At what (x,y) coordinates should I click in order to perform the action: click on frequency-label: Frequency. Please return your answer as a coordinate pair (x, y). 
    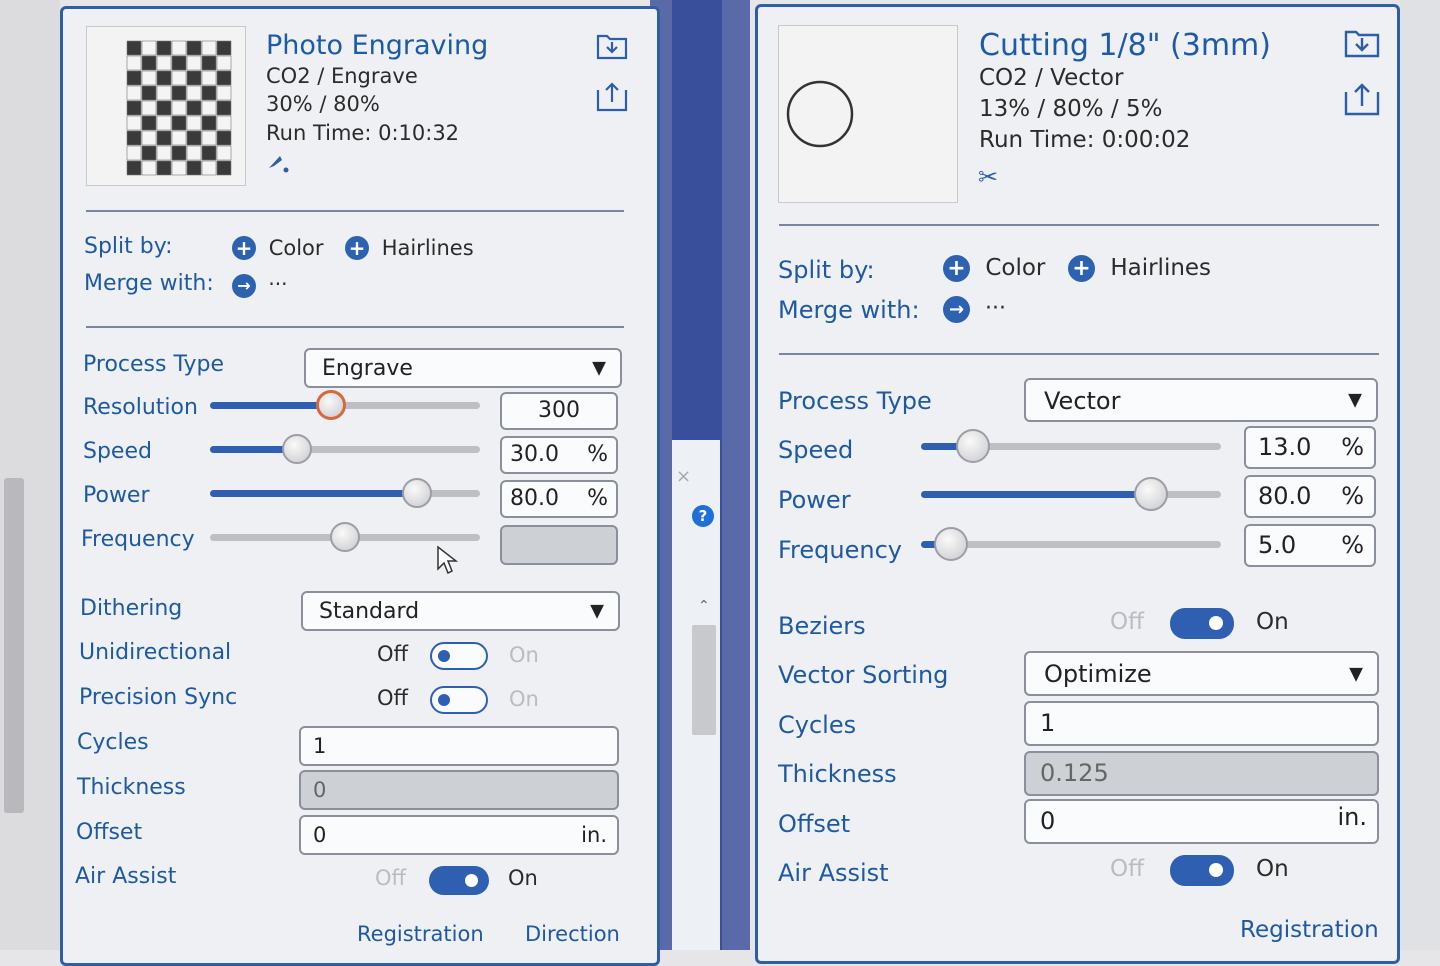
    Looking at the image, I should click on (138, 539).